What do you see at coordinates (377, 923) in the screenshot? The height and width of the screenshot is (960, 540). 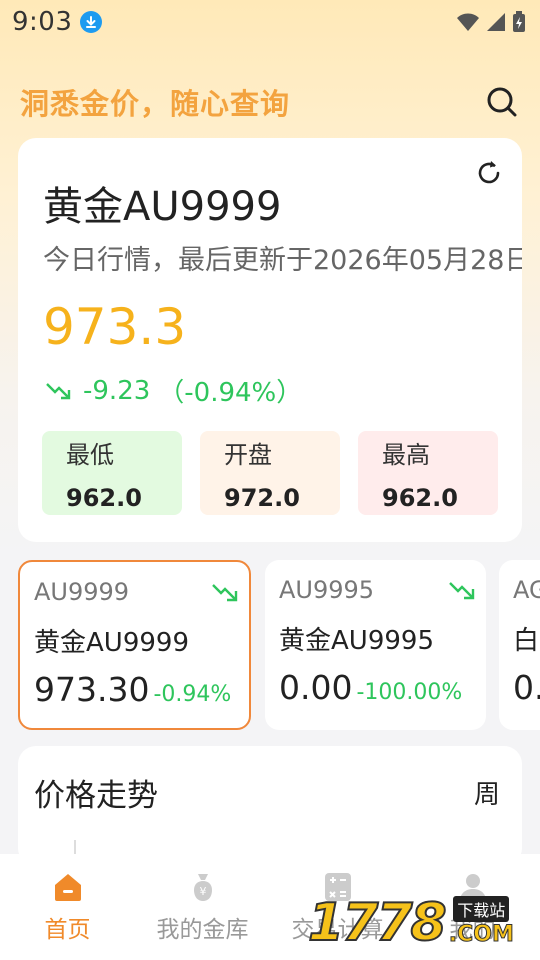 I see `watermark-number: 1778` at bounding box center [377, 923].